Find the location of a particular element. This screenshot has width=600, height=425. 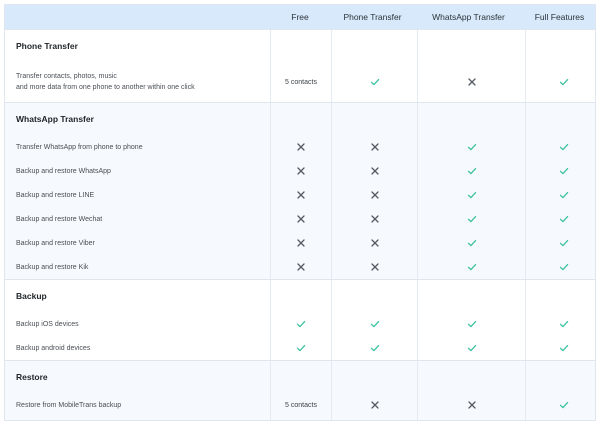

feature-text-line: Backup iOS devices is located at coordinates (47, 324).